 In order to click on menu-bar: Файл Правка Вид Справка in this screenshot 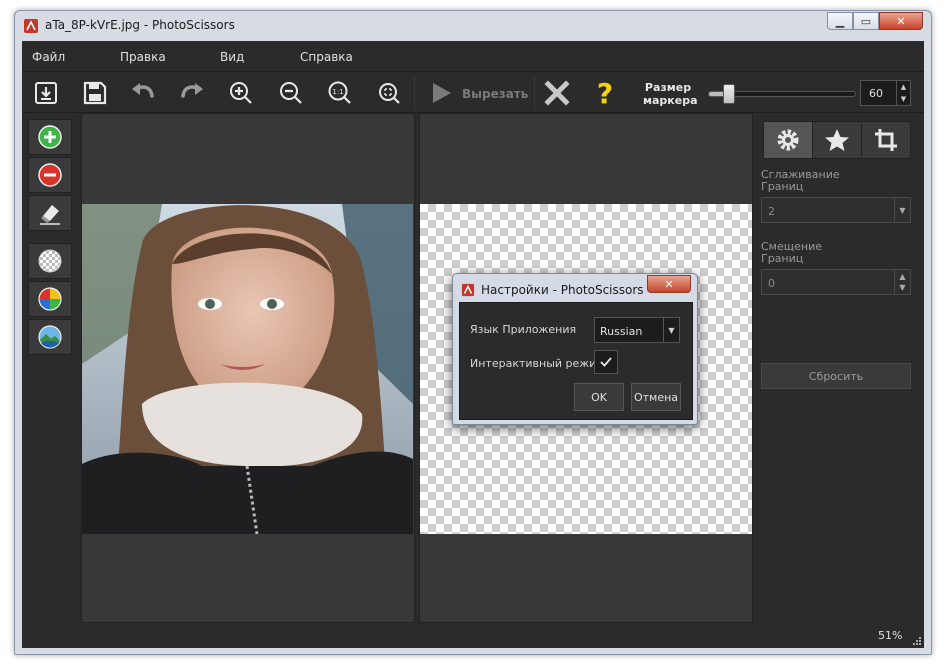, I will do `click(473, 56)`.